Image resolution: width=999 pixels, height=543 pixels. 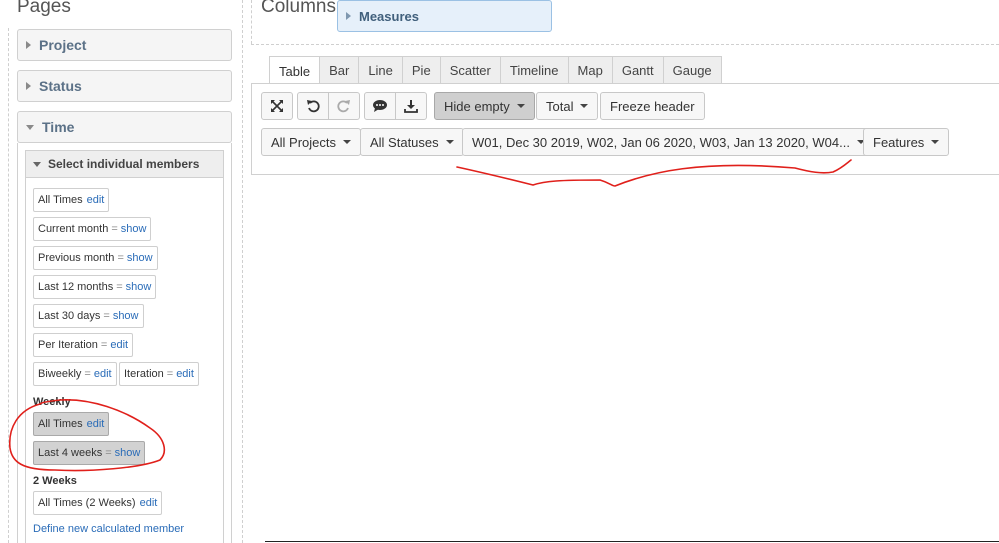 I want to click on tab-gantt: Gantt, so click(x=637, y=70).